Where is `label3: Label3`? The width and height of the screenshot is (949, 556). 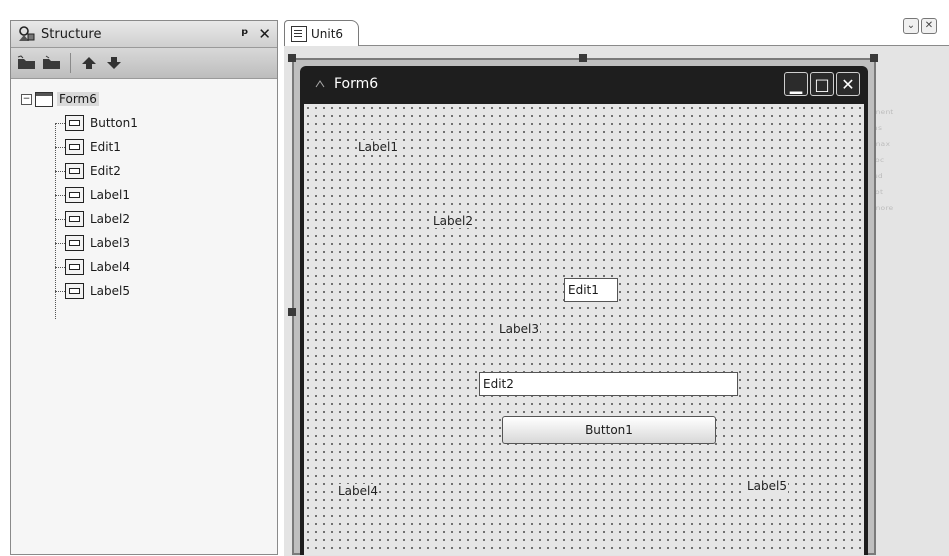
label3: Label3 is located at coordinates (519, 329).